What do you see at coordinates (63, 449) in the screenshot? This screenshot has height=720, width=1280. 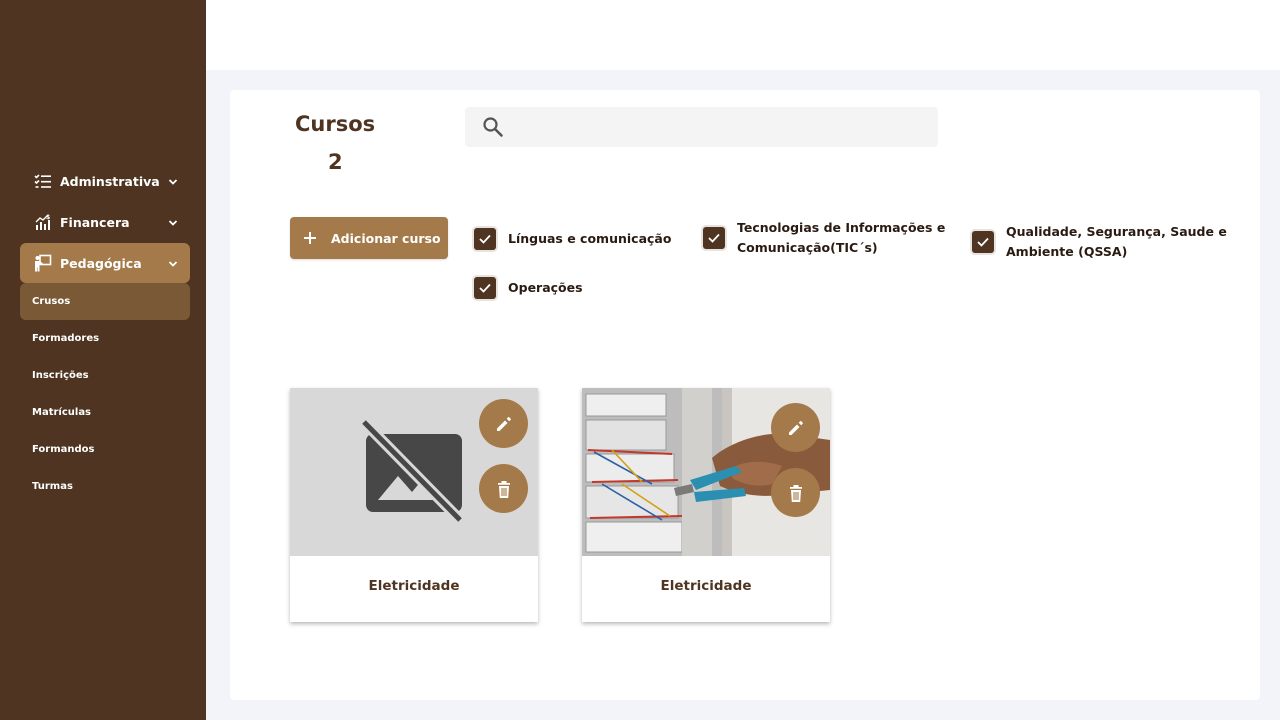 I see `sidebar-subitem-label: Formandos` at bounding box center [63, 449].